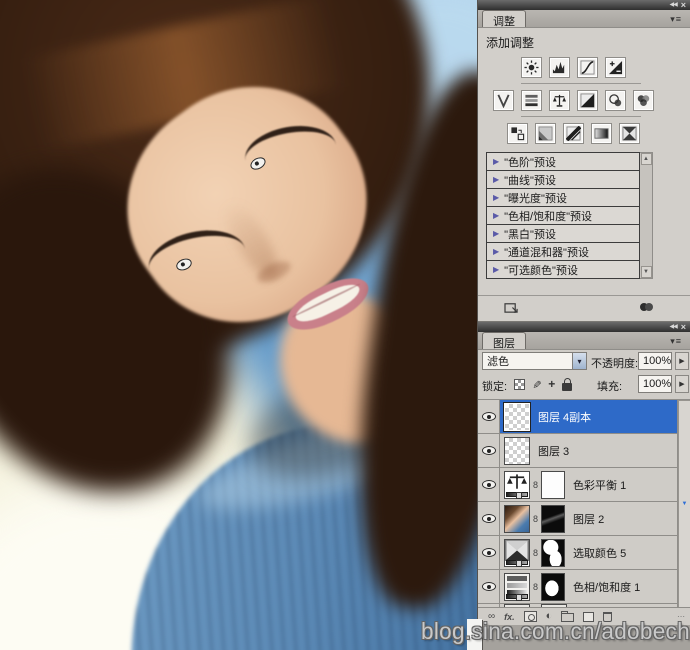  I want to click on selective-color-icon, so click(629, 133).